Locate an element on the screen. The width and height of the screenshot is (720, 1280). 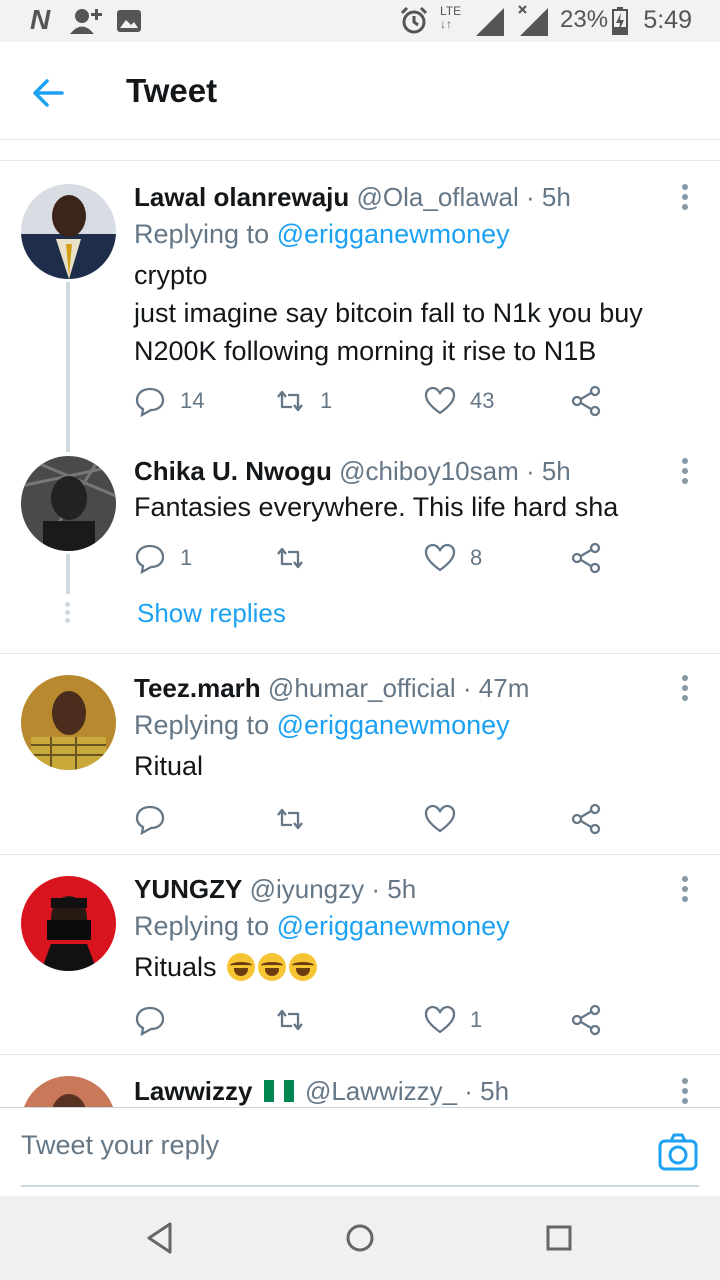
retweet-button: 1 is located at coordinates (303, 401).